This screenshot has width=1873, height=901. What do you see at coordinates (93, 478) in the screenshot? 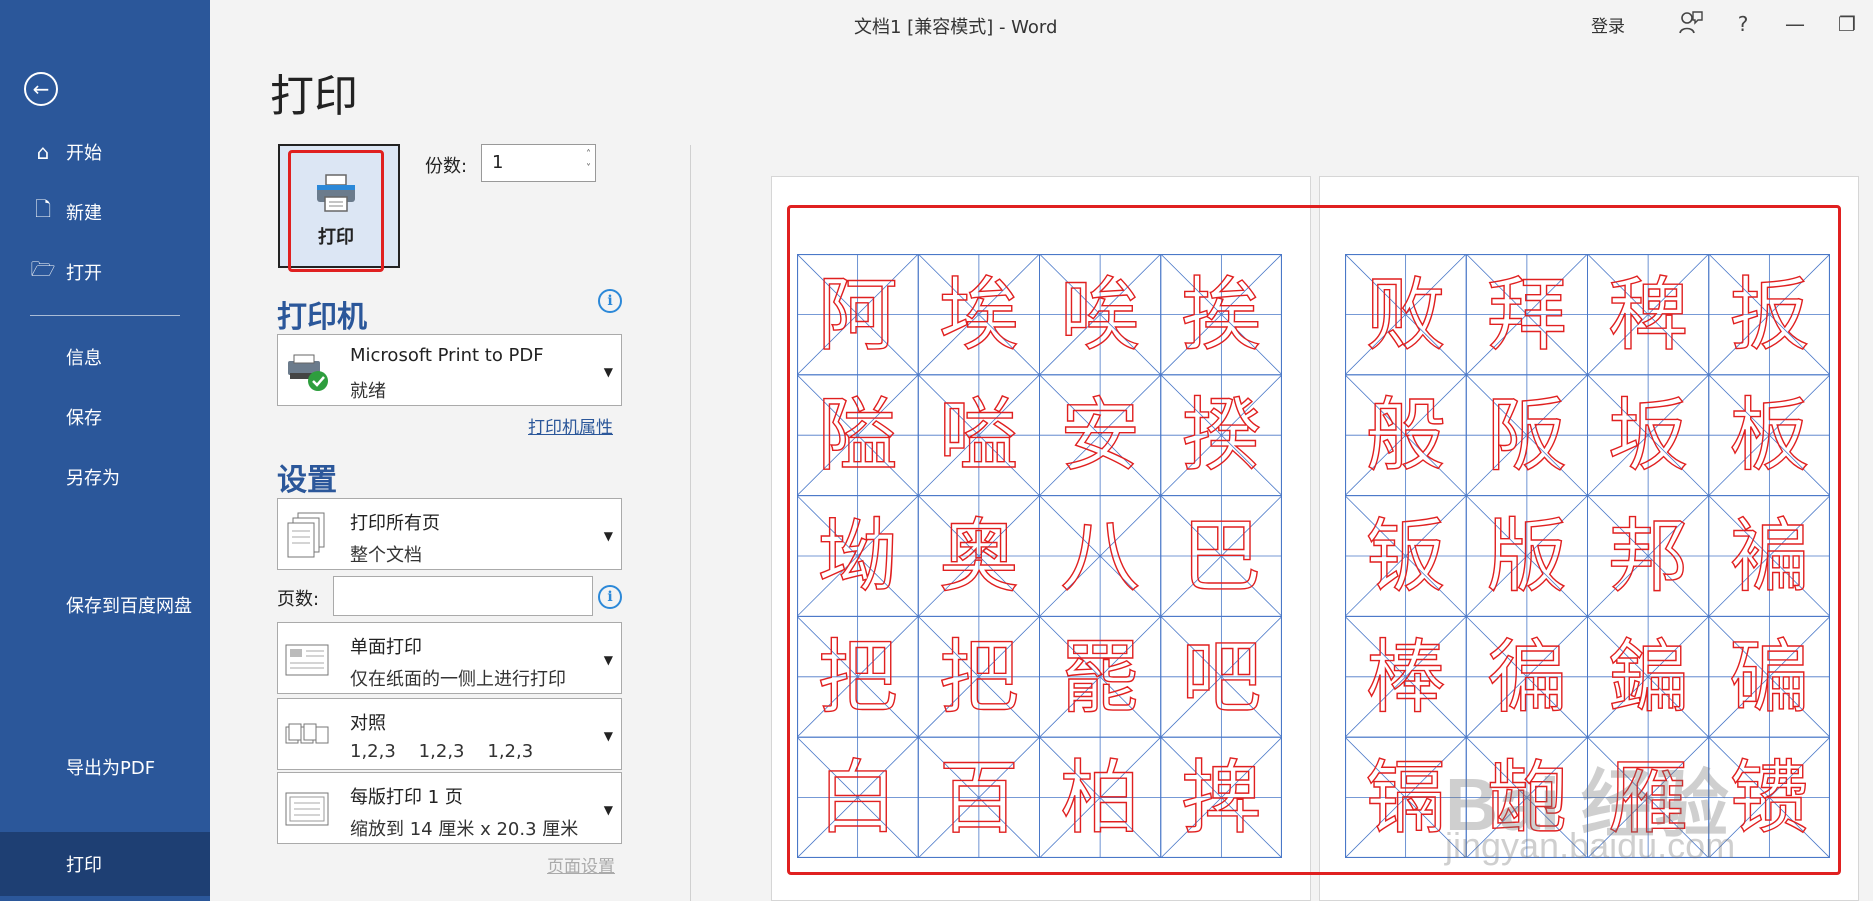
I see `sidebar-item-label: 另存为` at bounding box center [93, 478].